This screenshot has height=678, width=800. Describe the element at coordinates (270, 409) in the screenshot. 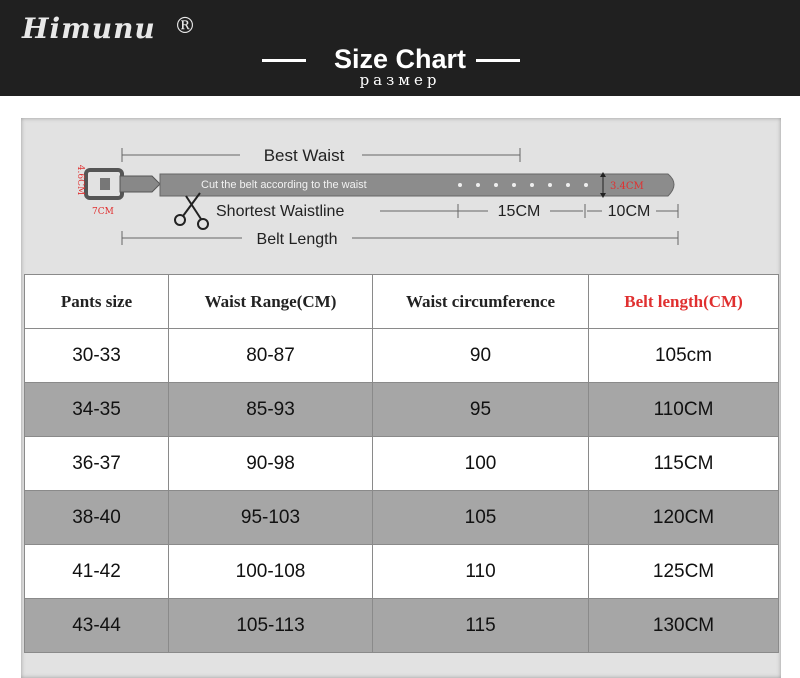

I see `cell-waist-range: 85-93` at that location.